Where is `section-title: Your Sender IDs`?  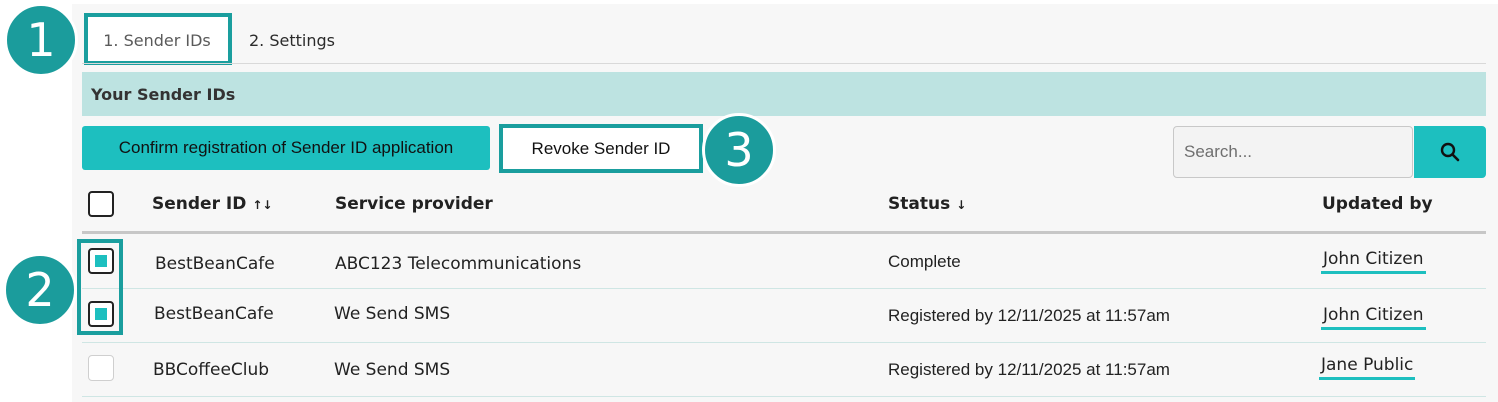
section-title: Your Sender IDs is located at coordinates (163, 94).